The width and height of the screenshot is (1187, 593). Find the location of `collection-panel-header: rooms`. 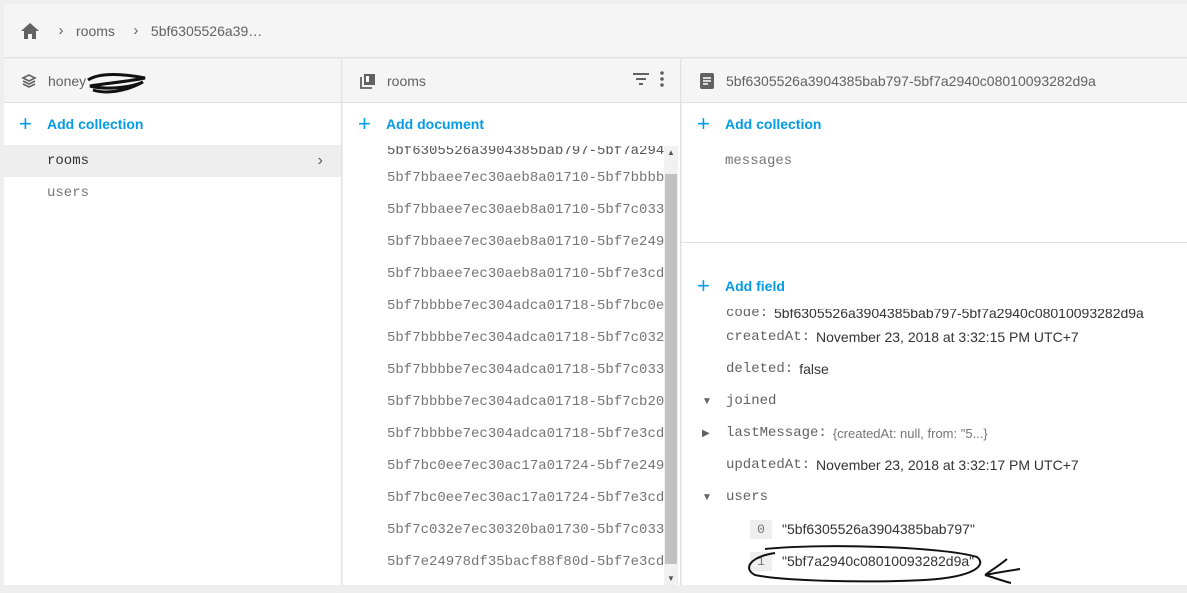

collection-panel-header: rooms is located at coordinates (511, 81).